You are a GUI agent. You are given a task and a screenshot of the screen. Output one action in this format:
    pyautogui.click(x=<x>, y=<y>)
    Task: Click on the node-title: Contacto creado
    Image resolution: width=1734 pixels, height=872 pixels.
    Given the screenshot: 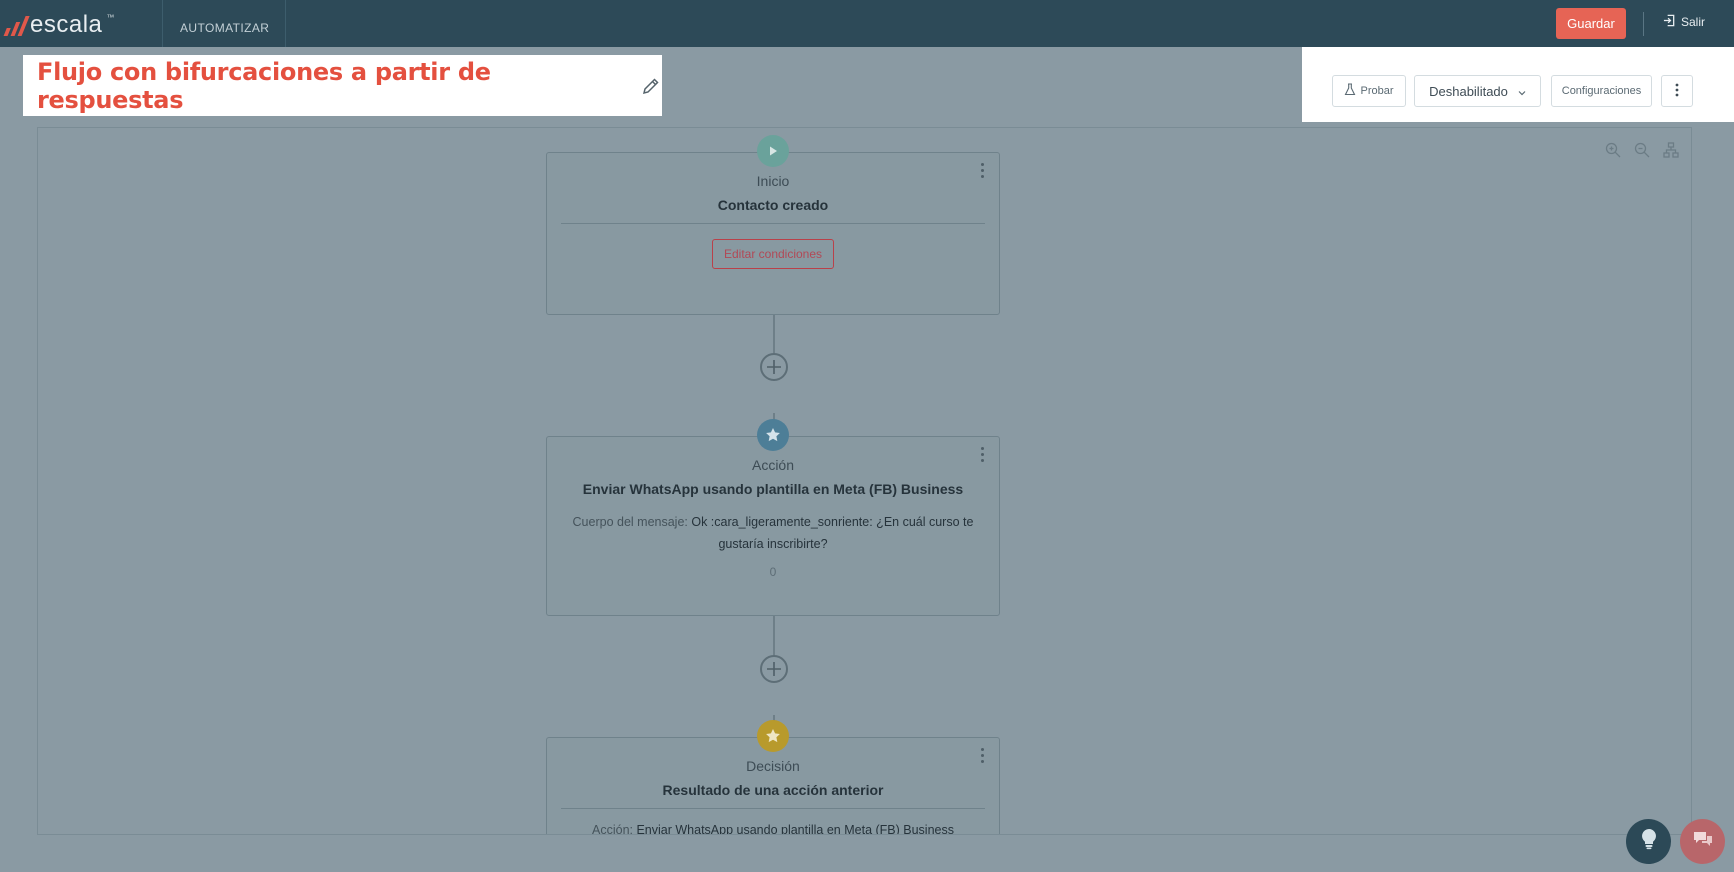 What is the action you would take?
    pyautogui.click(x=773, y=205)
    